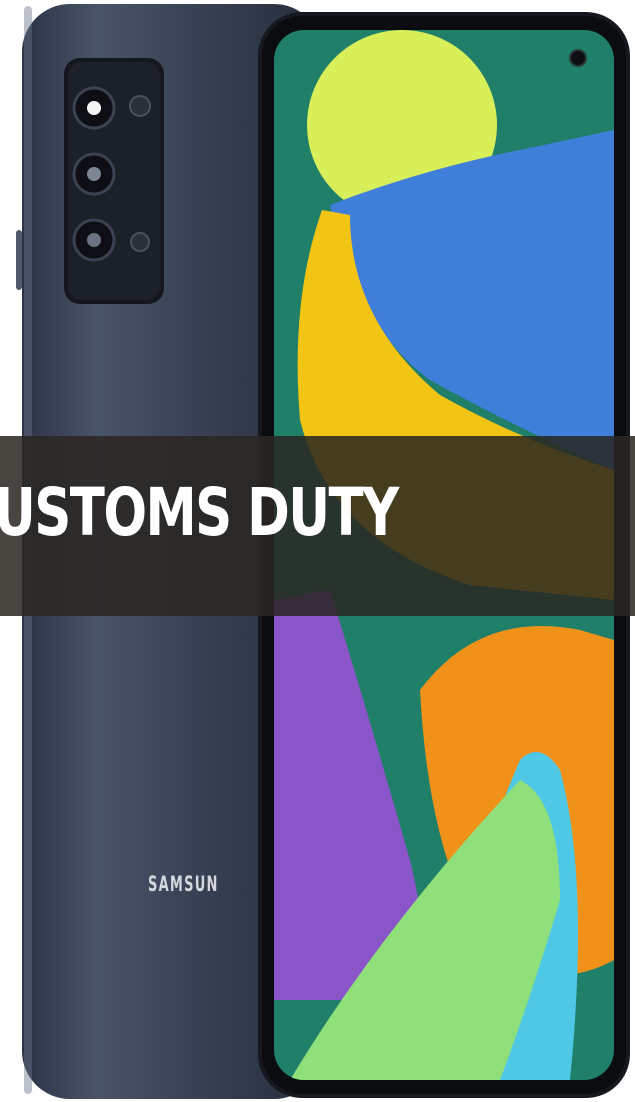 Image resolution: width=635 pixels, height=1102 pixels. What do you see at coordinates (199, 512) in the screenshot?
I see `banner-text: USTOMS DUTY` at bounding box center [199, 512].